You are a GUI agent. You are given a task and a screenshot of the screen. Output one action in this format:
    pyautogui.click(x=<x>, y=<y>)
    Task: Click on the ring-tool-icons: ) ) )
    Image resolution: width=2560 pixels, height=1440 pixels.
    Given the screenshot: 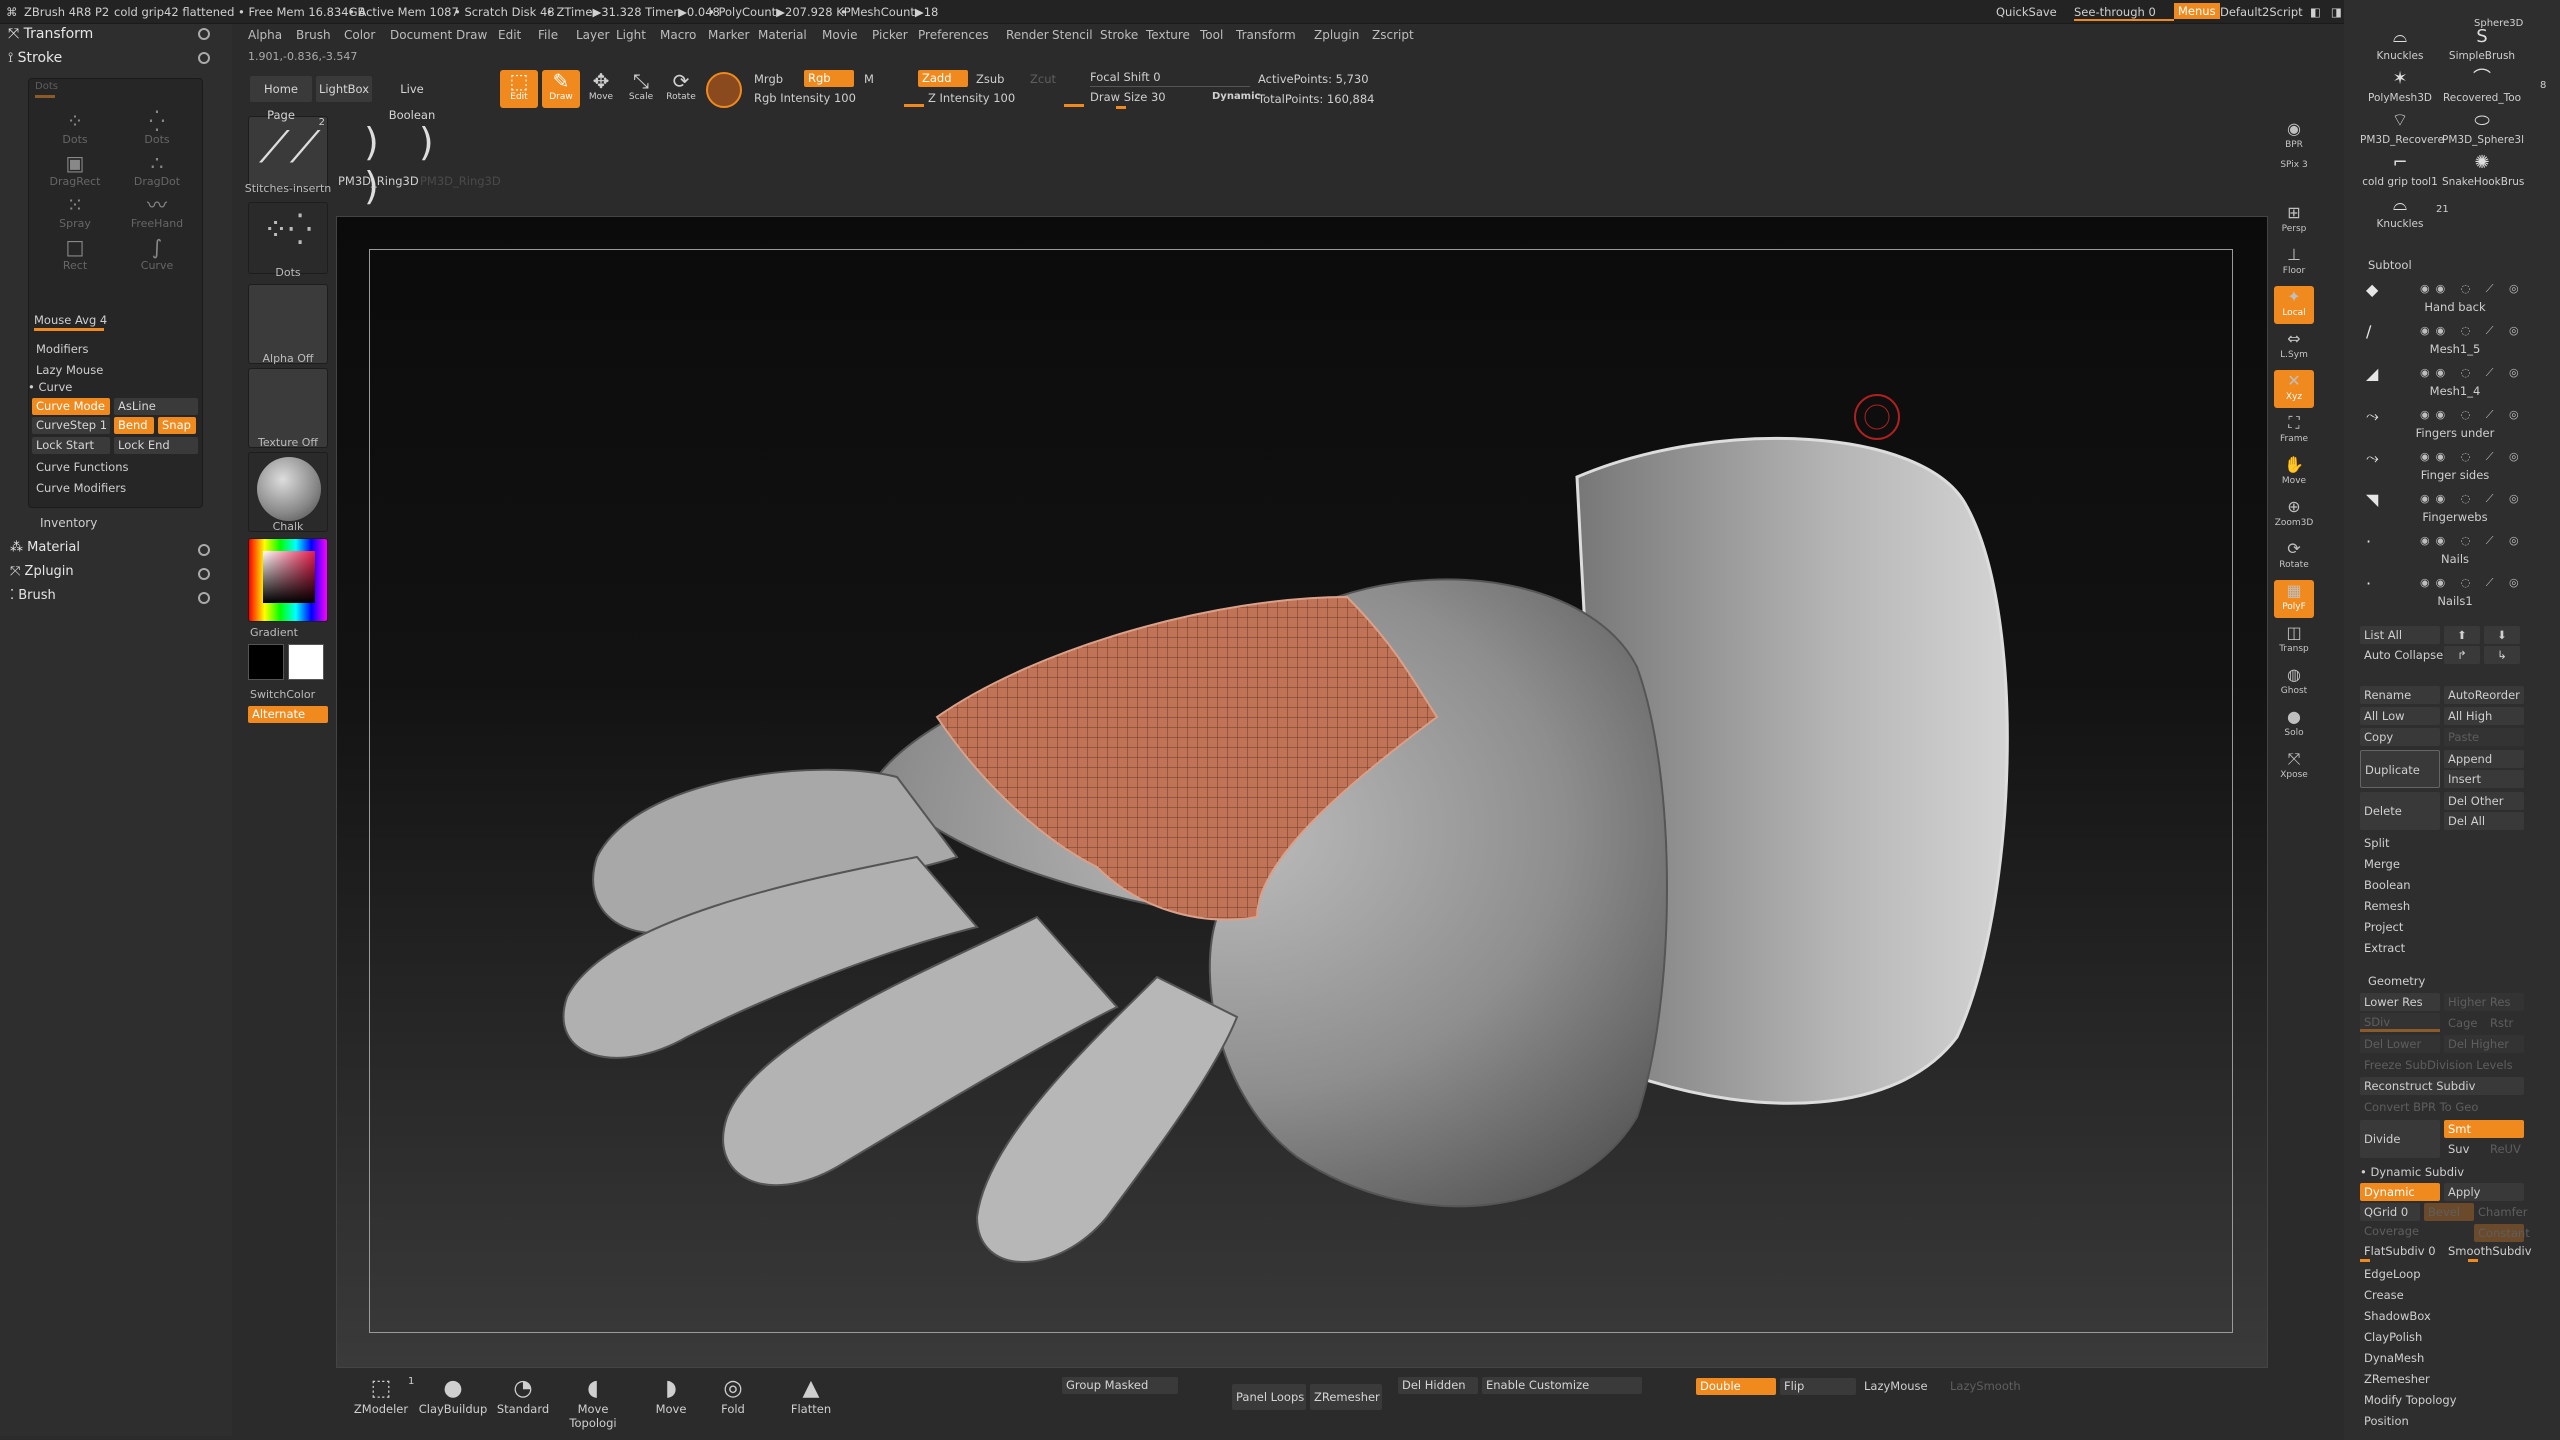 What is the action you would take?
    pyautogui.click(x=430, y=164)
    